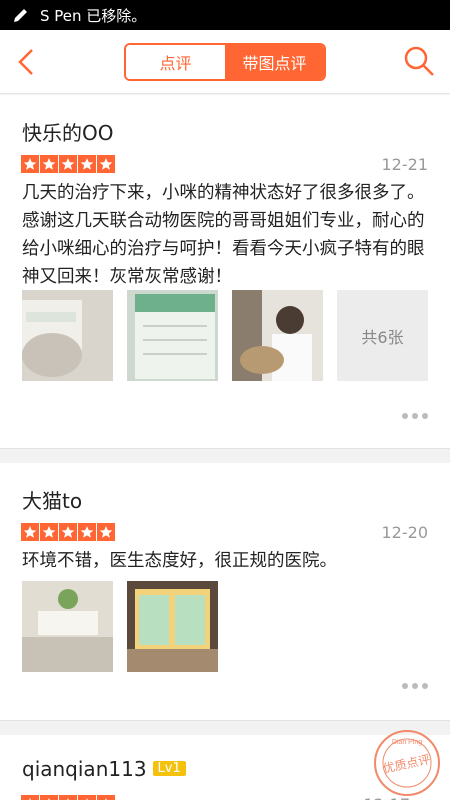 This screenshot has width=450, height=800. I want to click on review-tabs: 点评 带图点评, so click(225, 62).